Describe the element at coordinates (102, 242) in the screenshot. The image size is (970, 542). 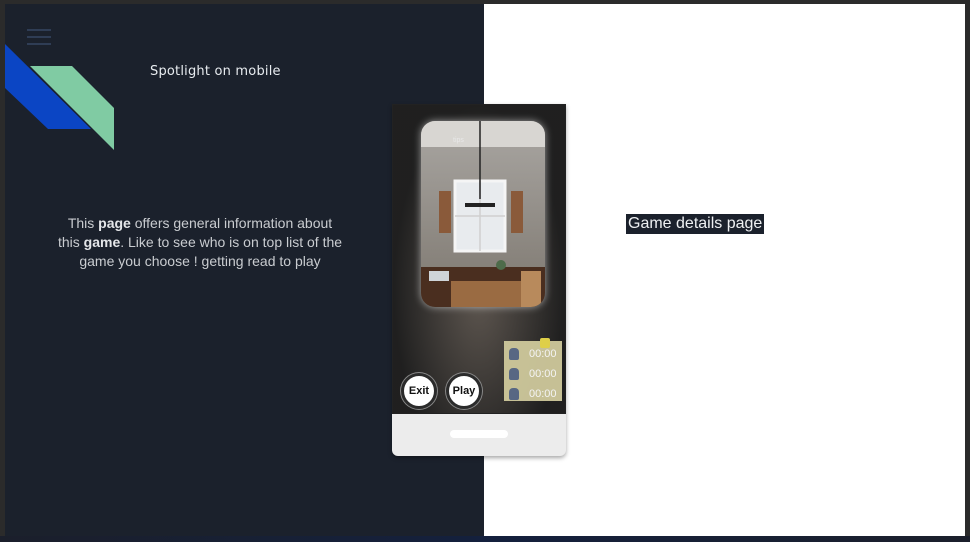
I see `intro-bold-game: game` at that location.